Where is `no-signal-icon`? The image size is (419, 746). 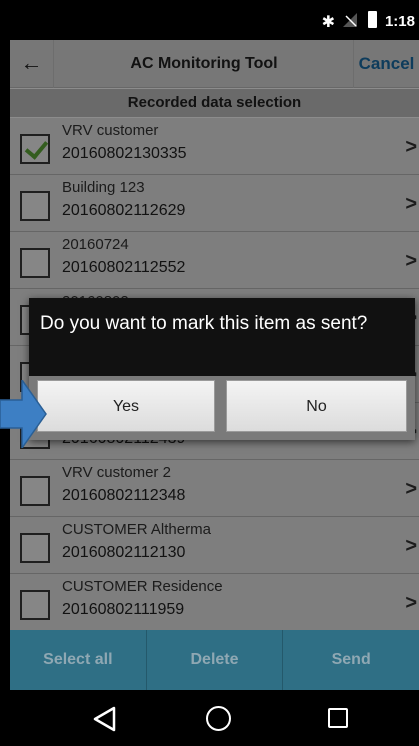 no-signal-icon is located at coordinates (350, 20).